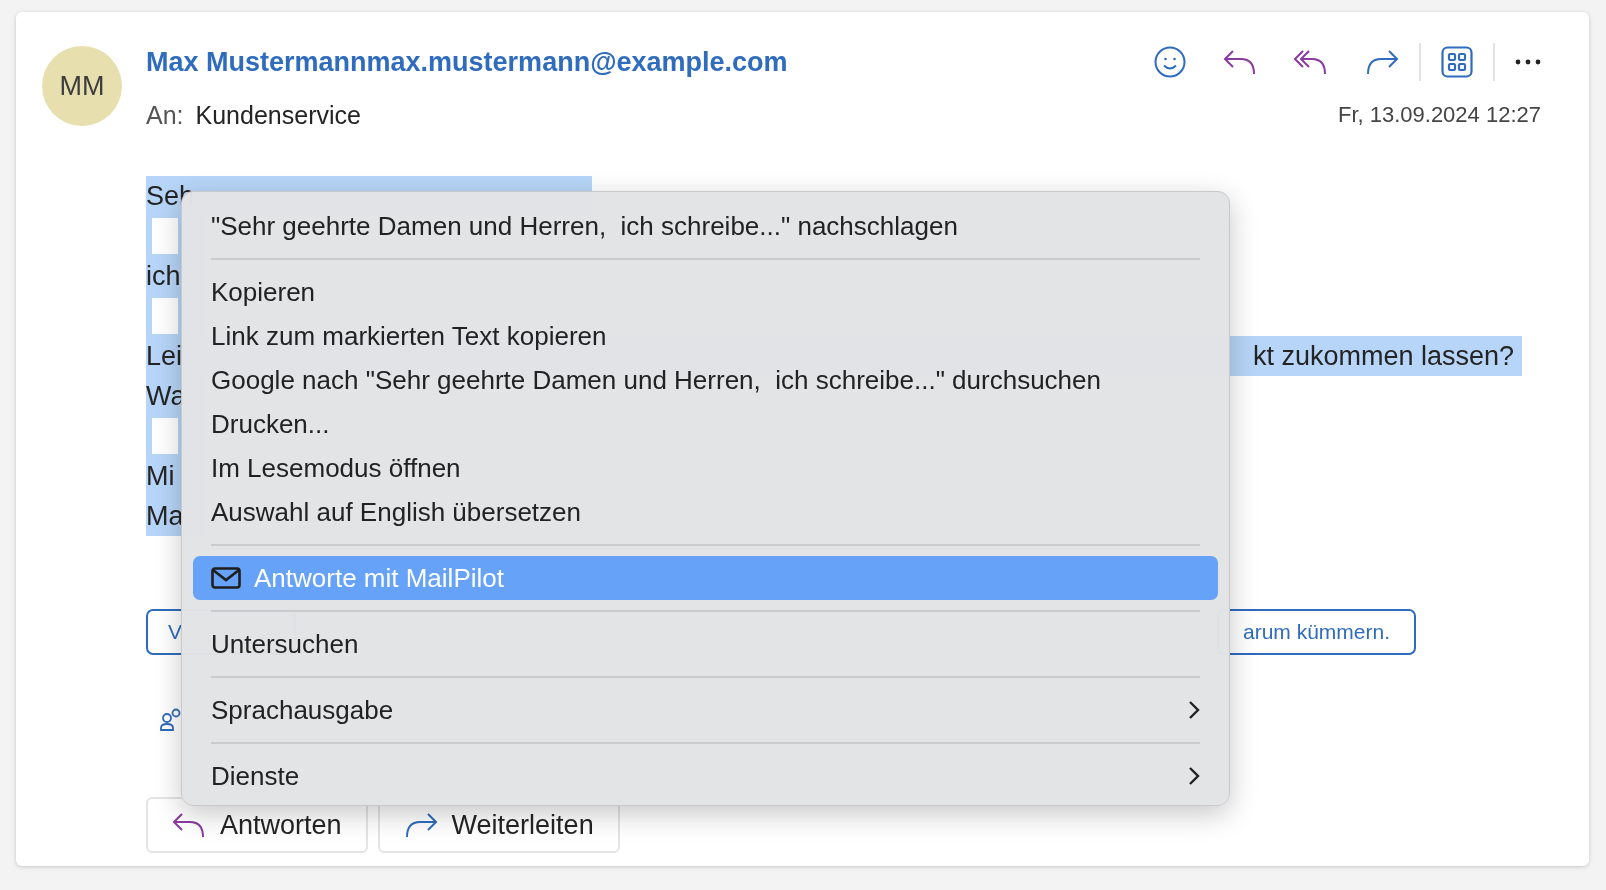 The width and height of the screenshot is (1606, 890). What do you see at coordinates (1170, 62) in the screenshot?
I see `emoji-icon` at bounding box center [1170, 62].